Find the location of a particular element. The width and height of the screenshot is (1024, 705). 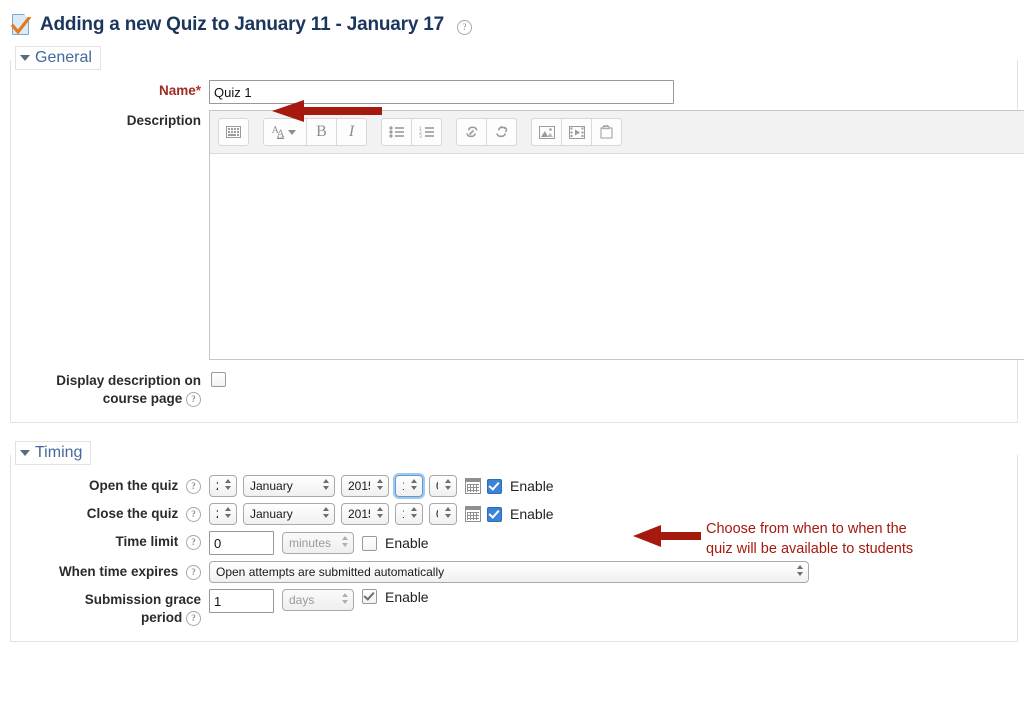

when-time-expires-help-icon: ? is located at coordinates (193, 572).